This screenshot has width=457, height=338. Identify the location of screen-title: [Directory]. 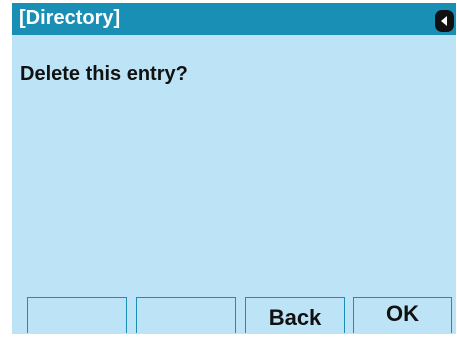
(70, 18).